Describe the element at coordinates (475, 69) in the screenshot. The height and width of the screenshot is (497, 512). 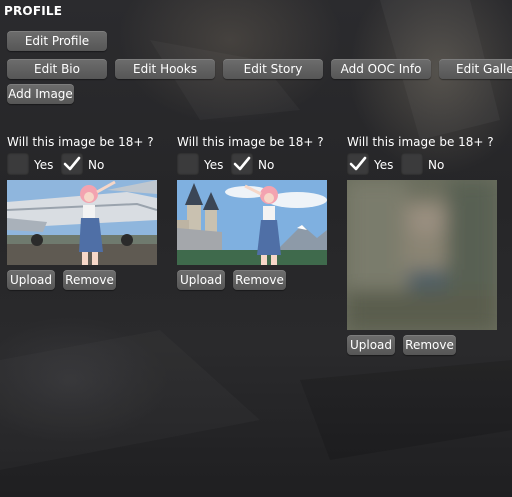
I see `edit-gallery-button: Edit Gallery` at that location.